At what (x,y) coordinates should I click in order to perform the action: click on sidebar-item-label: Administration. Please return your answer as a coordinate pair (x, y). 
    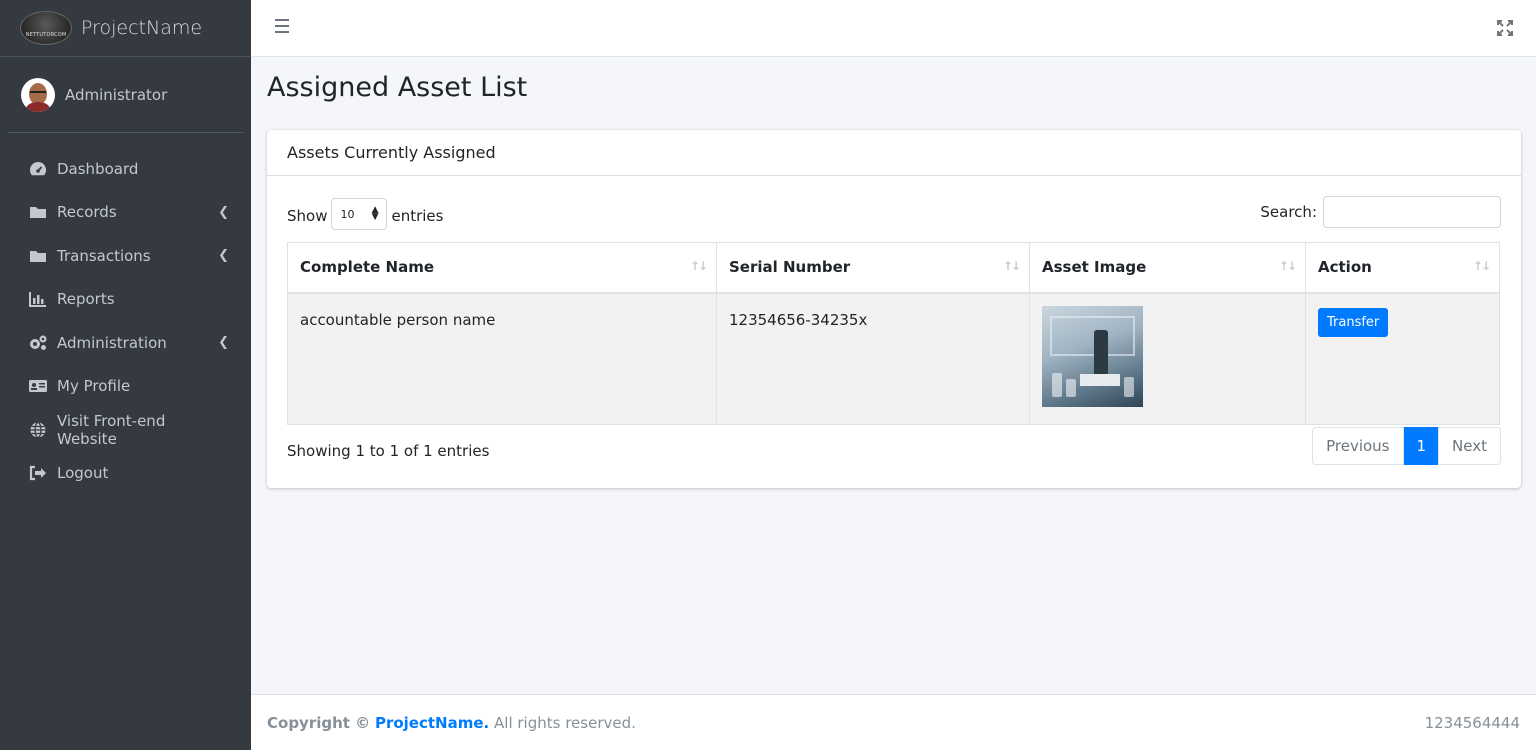
    Looking at the image, I should click on (112, 342).